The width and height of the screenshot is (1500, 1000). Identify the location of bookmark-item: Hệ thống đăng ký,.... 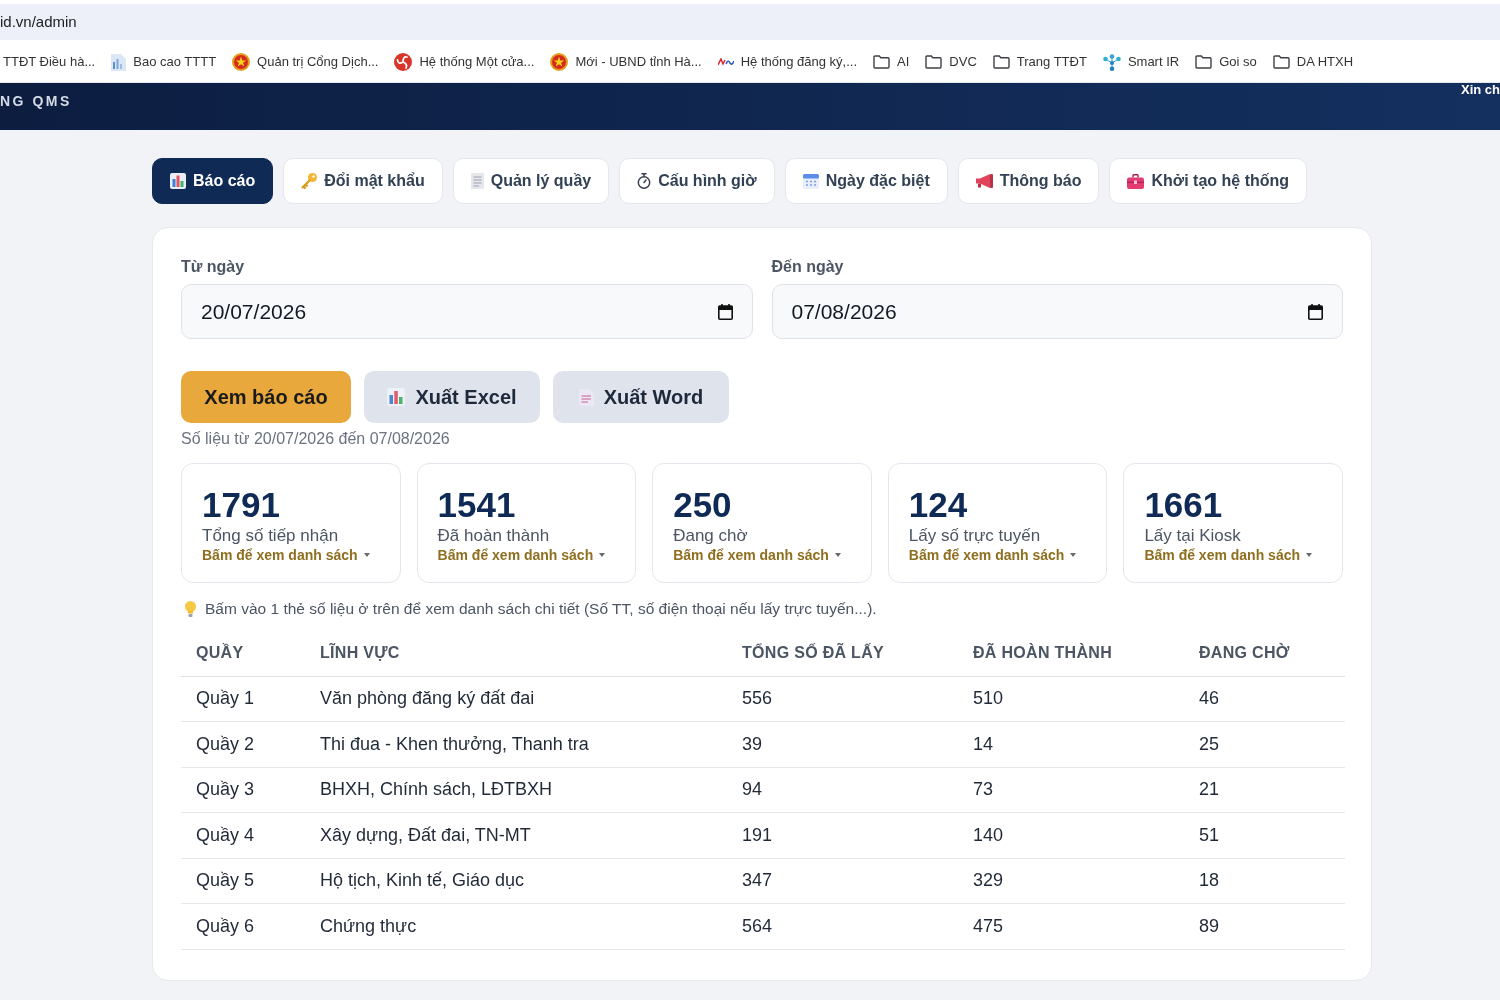
(787, 62).